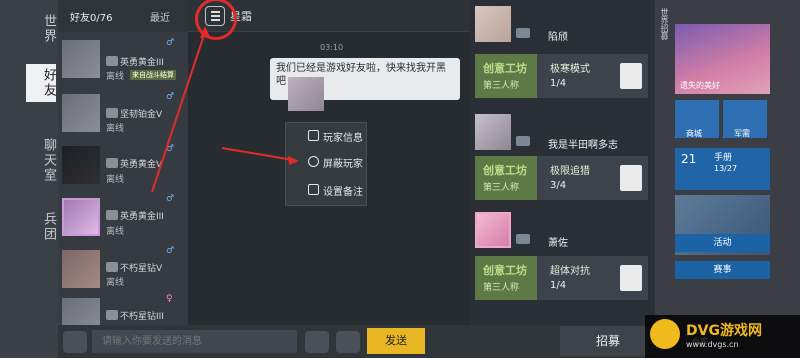  What do you see at coordinates (694, 133) in the screenshot?
I see `shop-label: 商城` at bounding box center [694, 133].